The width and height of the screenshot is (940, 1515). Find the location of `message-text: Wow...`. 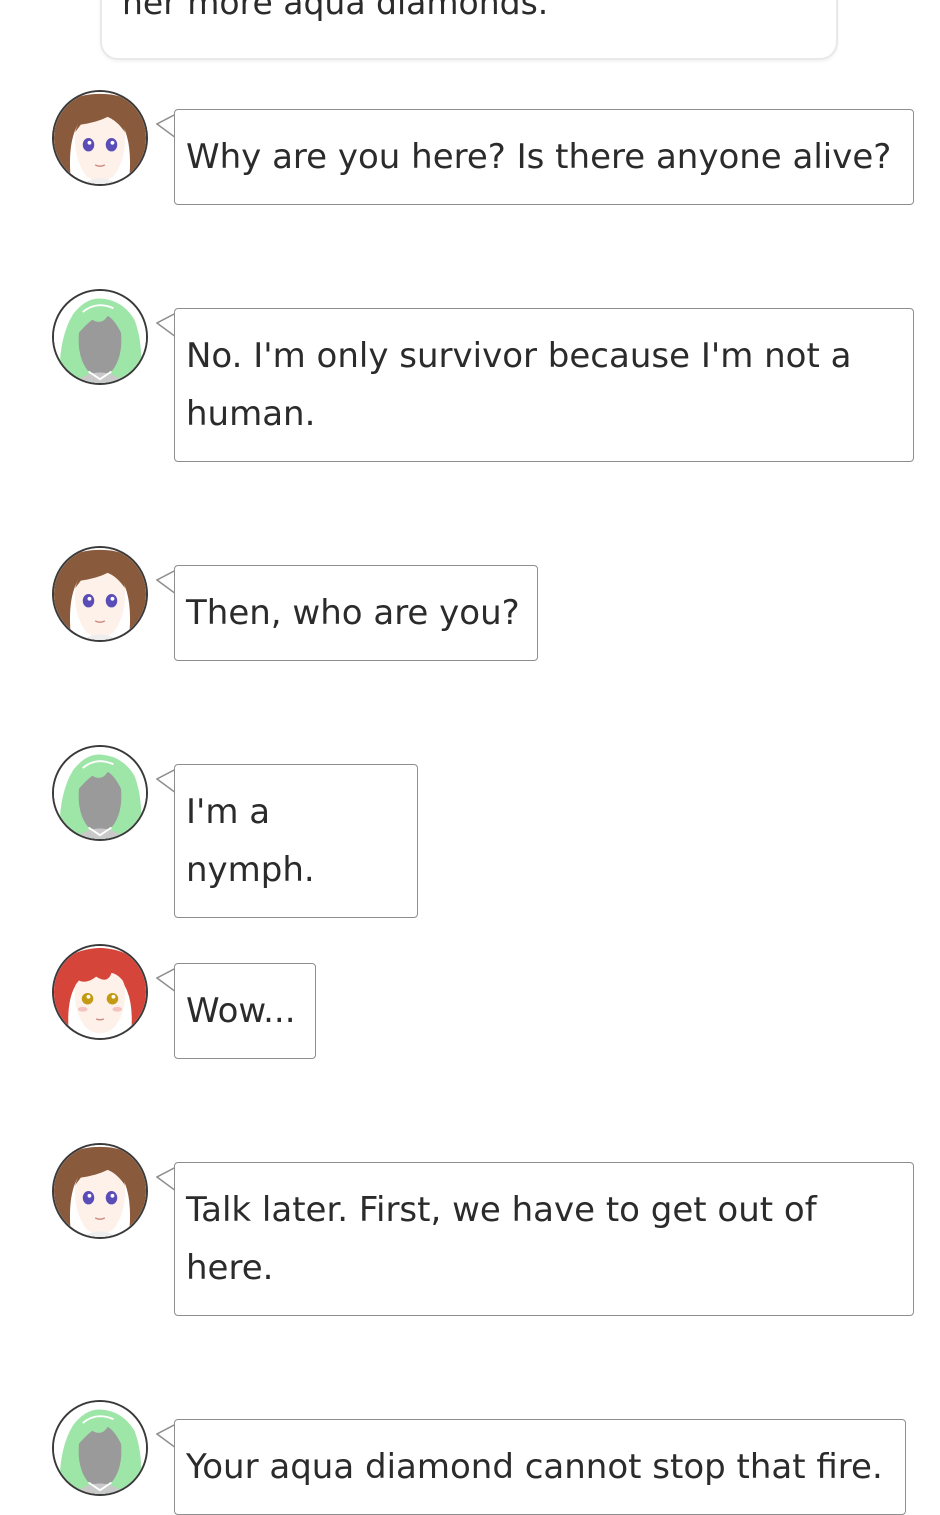

message-text: Wow... is located at coordinates (241, 1011).